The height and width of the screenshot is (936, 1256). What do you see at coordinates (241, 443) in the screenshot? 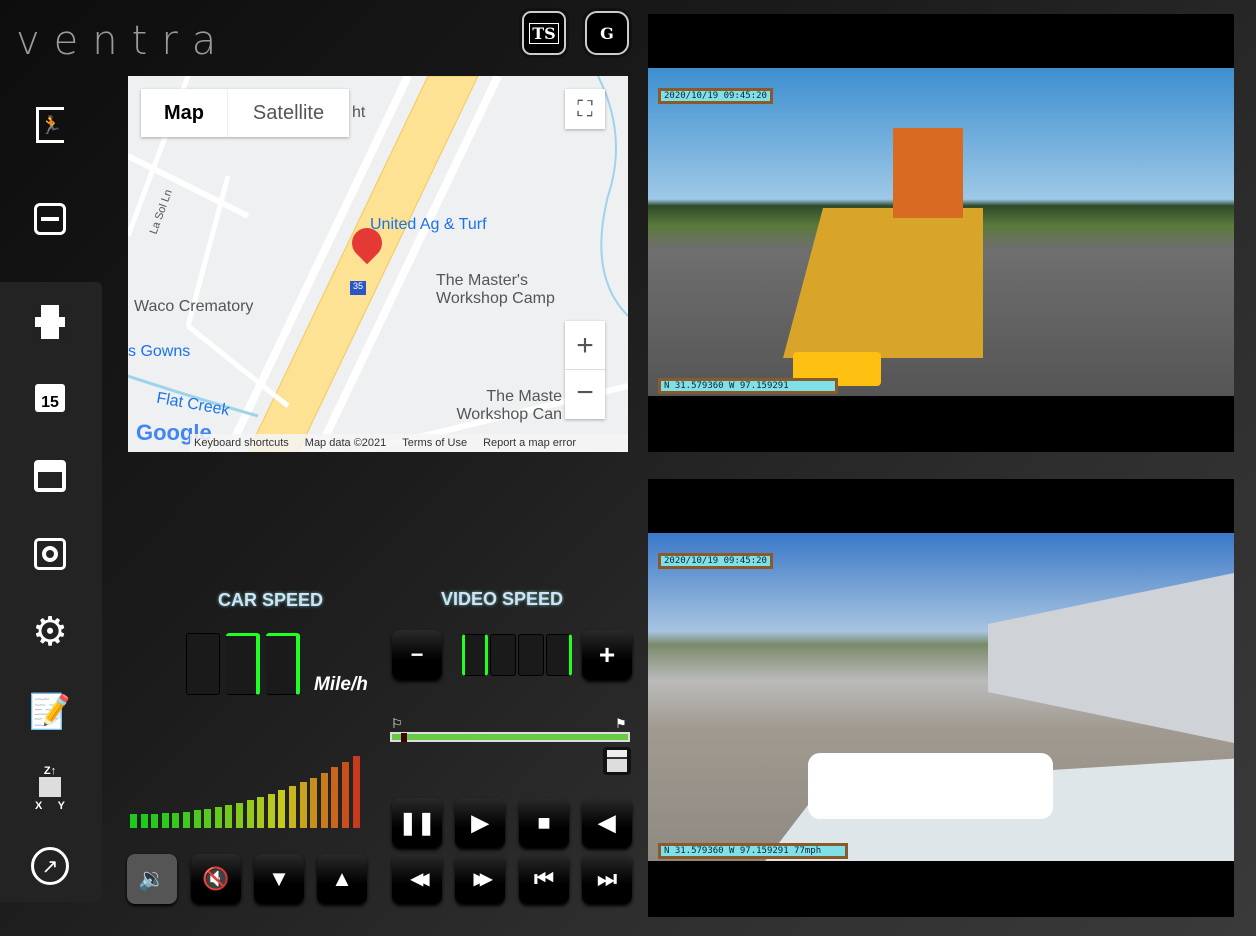
I see `keyboard-shortcuts-link: Keyboard shortcuts` at bounding box center [241, 443].